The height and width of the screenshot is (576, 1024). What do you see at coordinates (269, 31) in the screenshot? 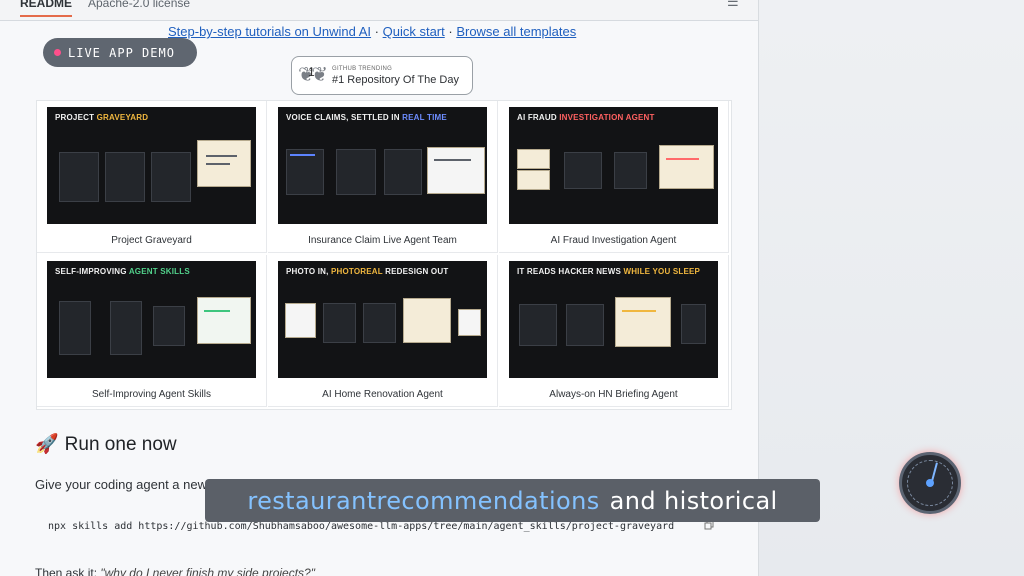
I see `tutorials-link: Step-by-step tutorials on Unwind AI` at bounding box center [269, 31].